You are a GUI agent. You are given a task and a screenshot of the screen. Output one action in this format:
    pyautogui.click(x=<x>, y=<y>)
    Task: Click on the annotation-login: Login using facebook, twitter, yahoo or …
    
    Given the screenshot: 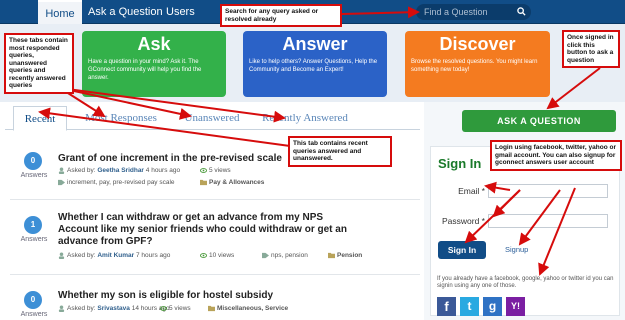 What is the action you would take?
    pyautogui.click(x=556, y=155)
    